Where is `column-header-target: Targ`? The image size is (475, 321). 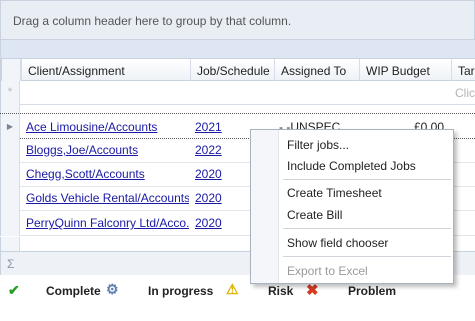 column-header-target: Targ is located at coordinates (463, 70).